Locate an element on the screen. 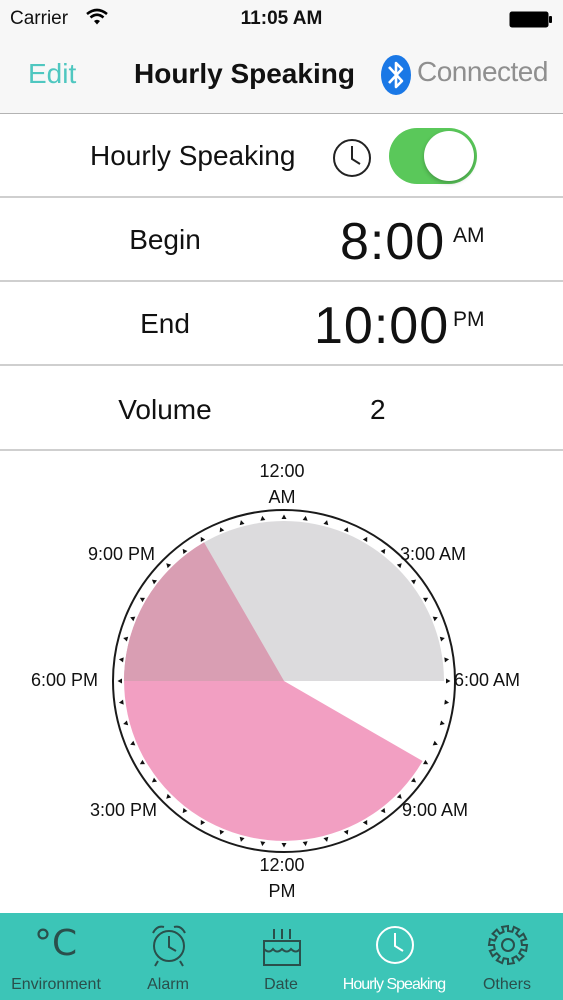  end-time-row: End 10:00 PM is located at coordinates (281, 324).